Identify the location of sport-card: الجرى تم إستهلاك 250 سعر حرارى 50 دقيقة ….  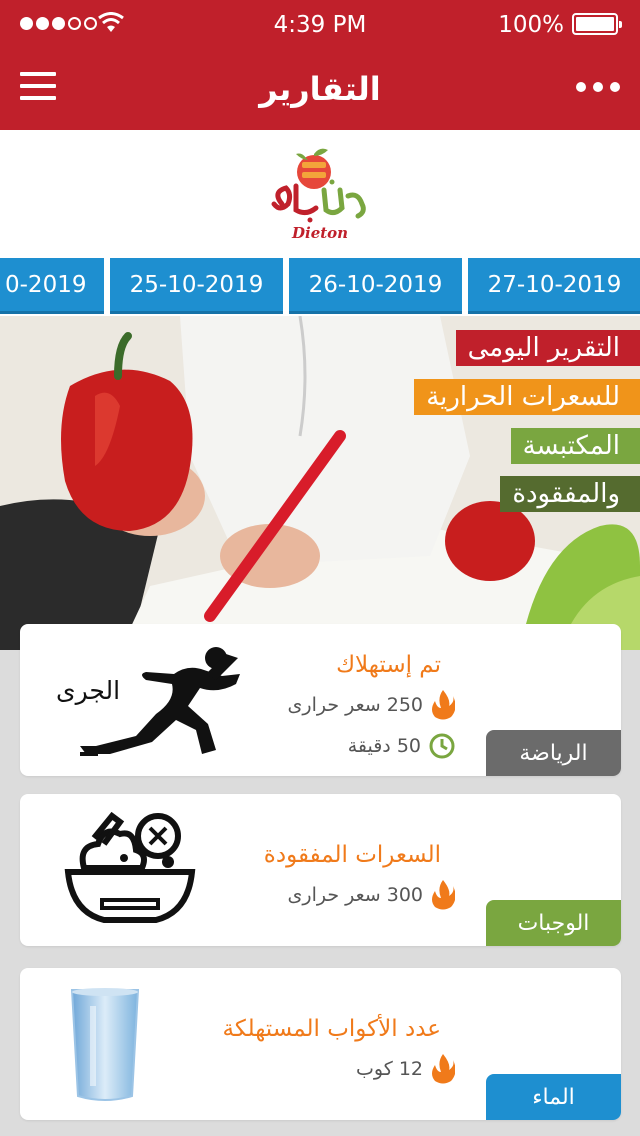
(320, 700).